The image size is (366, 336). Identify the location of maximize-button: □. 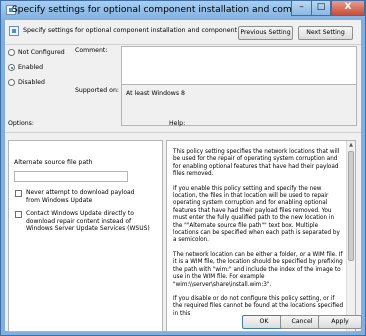
(321, 8).